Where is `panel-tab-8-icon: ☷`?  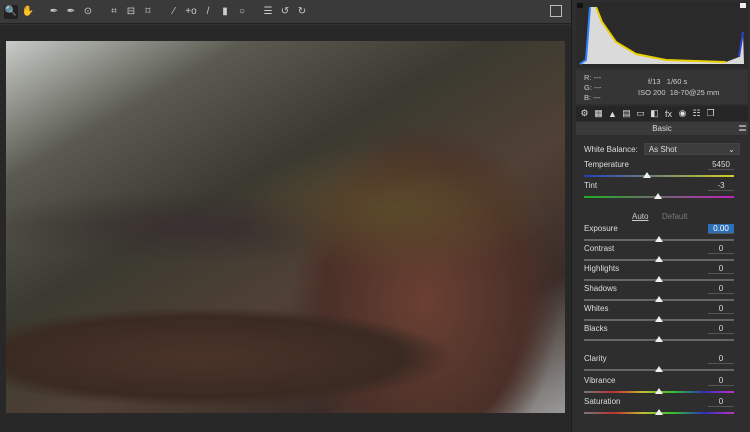
panel-tab-8-icon: ☷ is located at coordinates (696, 113).